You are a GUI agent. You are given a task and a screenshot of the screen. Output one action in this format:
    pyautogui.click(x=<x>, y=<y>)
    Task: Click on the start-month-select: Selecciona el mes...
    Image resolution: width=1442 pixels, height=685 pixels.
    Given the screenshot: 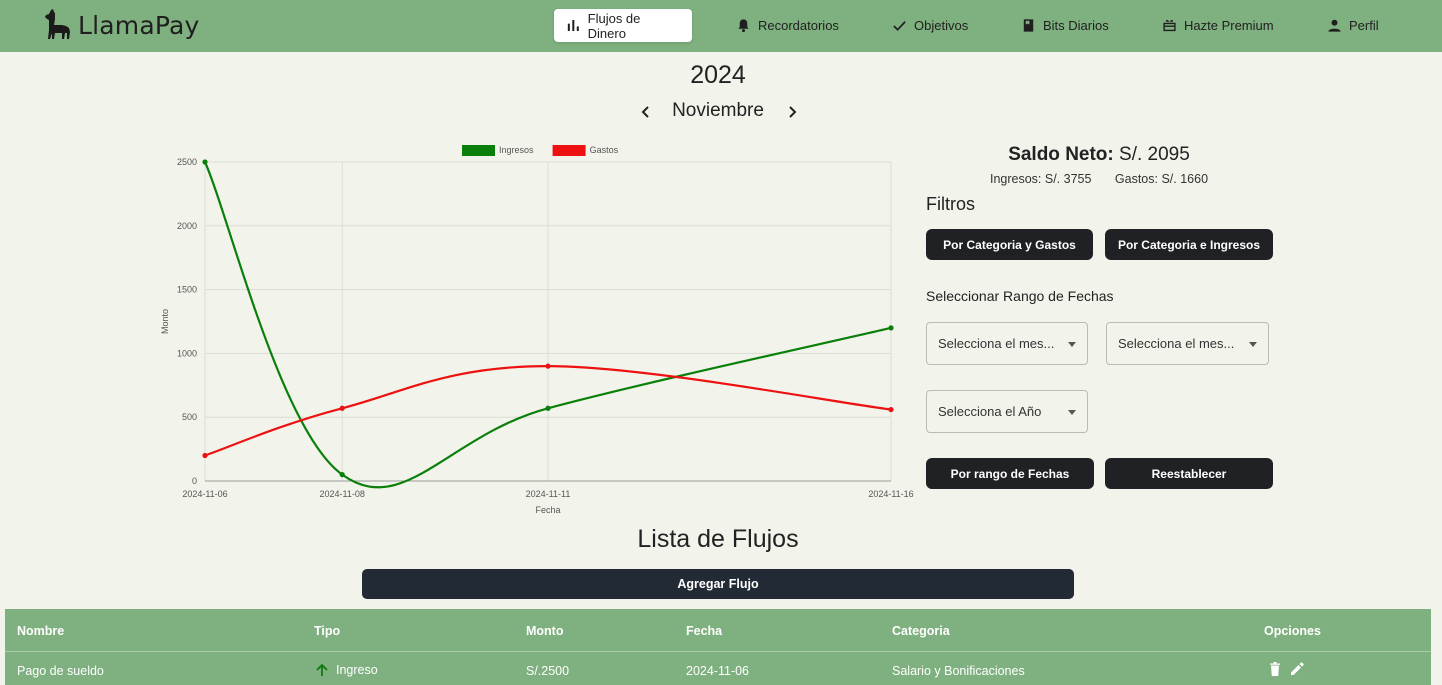 What is the action you would take?
    pyautogui.click(x=1007, y=343)
    